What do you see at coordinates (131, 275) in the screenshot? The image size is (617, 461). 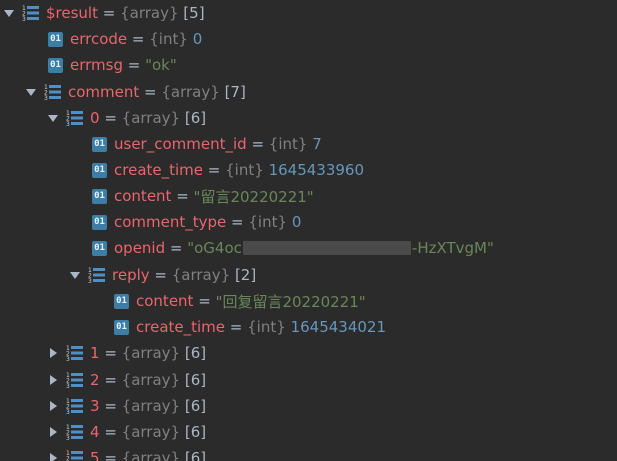 I see `var-name: reply` at bounding box center [131, 275].